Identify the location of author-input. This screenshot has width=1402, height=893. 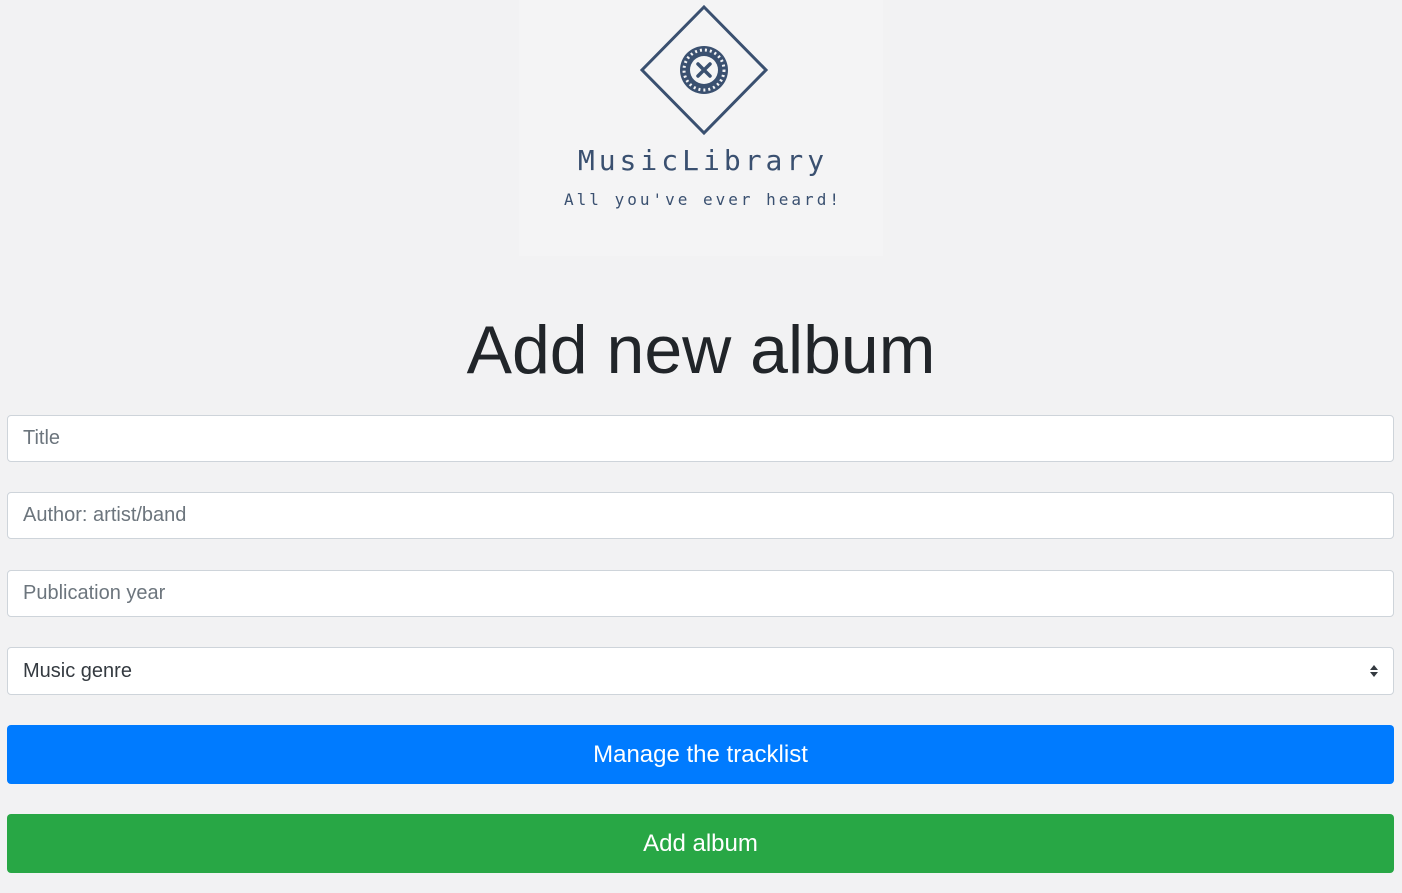
(700, 515).